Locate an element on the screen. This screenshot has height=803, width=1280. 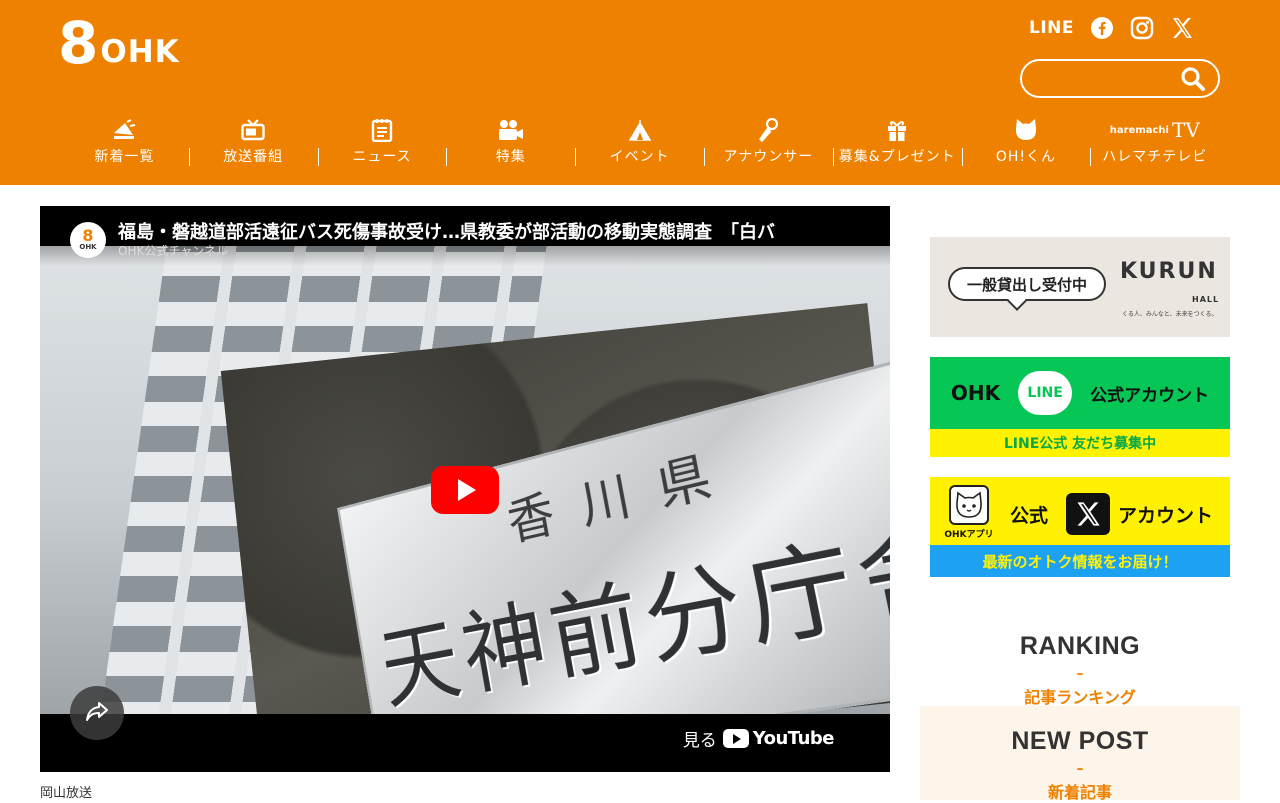
youtube-logo: YouTube is located at coordinates (778, 738).